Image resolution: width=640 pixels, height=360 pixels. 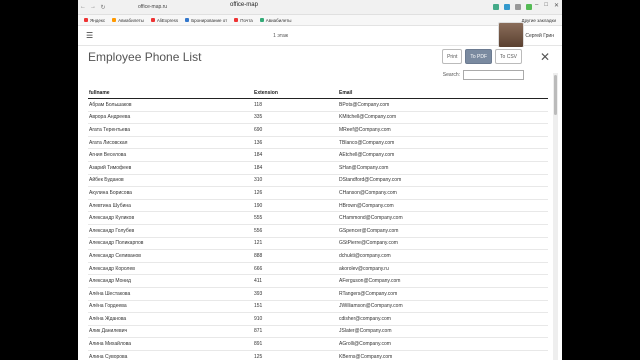 What do you see at coordinates (364, 167) in the screenshot?
I see `cell-email: SHan@Company.com` at bounding box center [364, 167].